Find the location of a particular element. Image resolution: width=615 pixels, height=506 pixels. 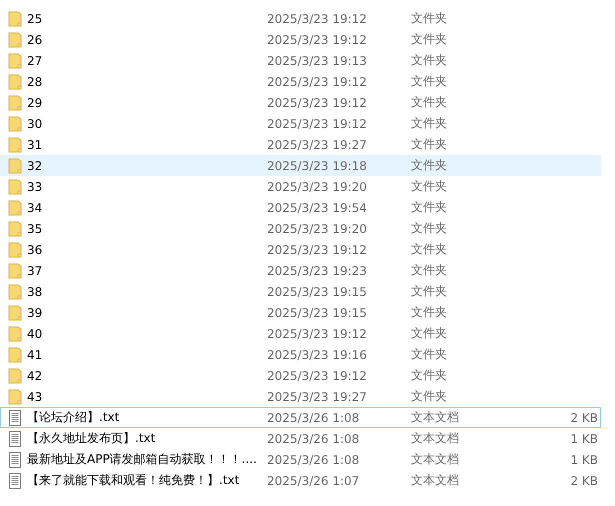

file-row: 32 2025/3/23 19:18 文件夹 is located at coordinates (300, 165).